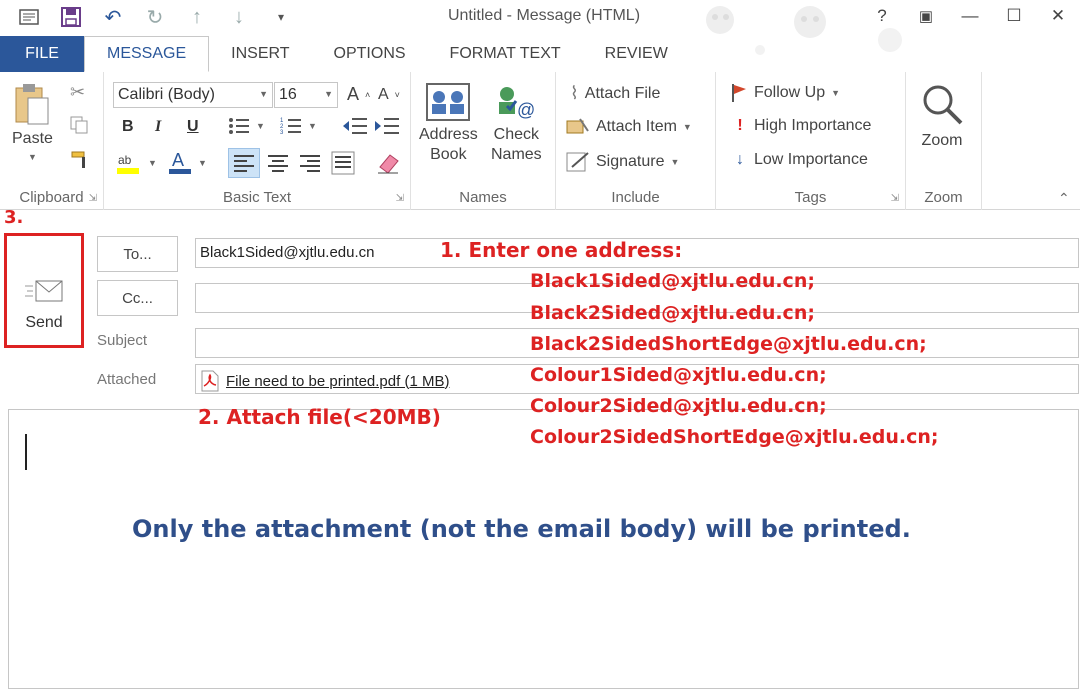 This screenshot has width=1080, height=693. I want to click on address-option: Black1Sided@xjtlu.edu.cn;, so click(672, 281).